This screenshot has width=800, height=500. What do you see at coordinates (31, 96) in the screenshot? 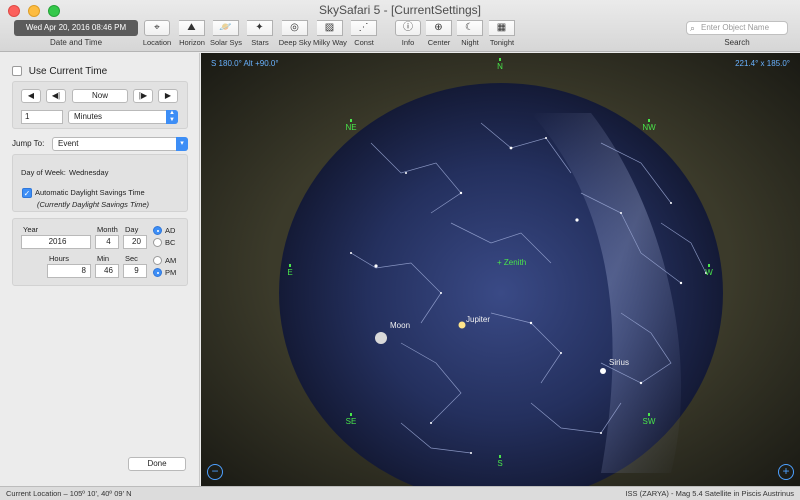
I see `rewind-button: ◀` at bounding box center [31, 96].